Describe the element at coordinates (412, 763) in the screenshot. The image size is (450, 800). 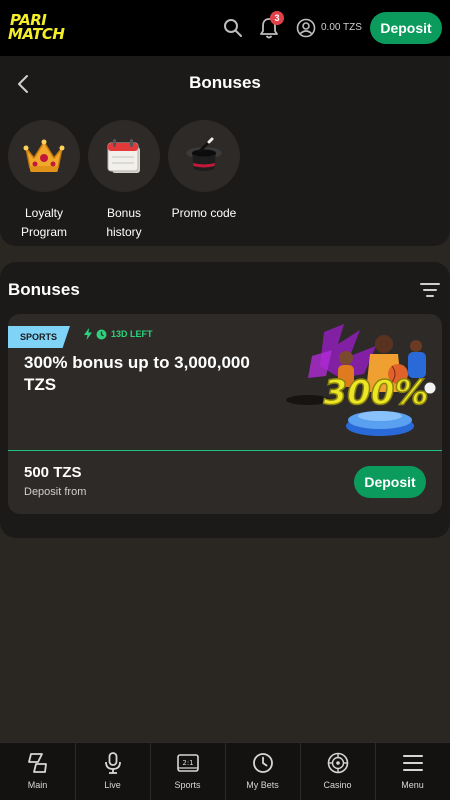
I see `hamburger-icon` at that location.